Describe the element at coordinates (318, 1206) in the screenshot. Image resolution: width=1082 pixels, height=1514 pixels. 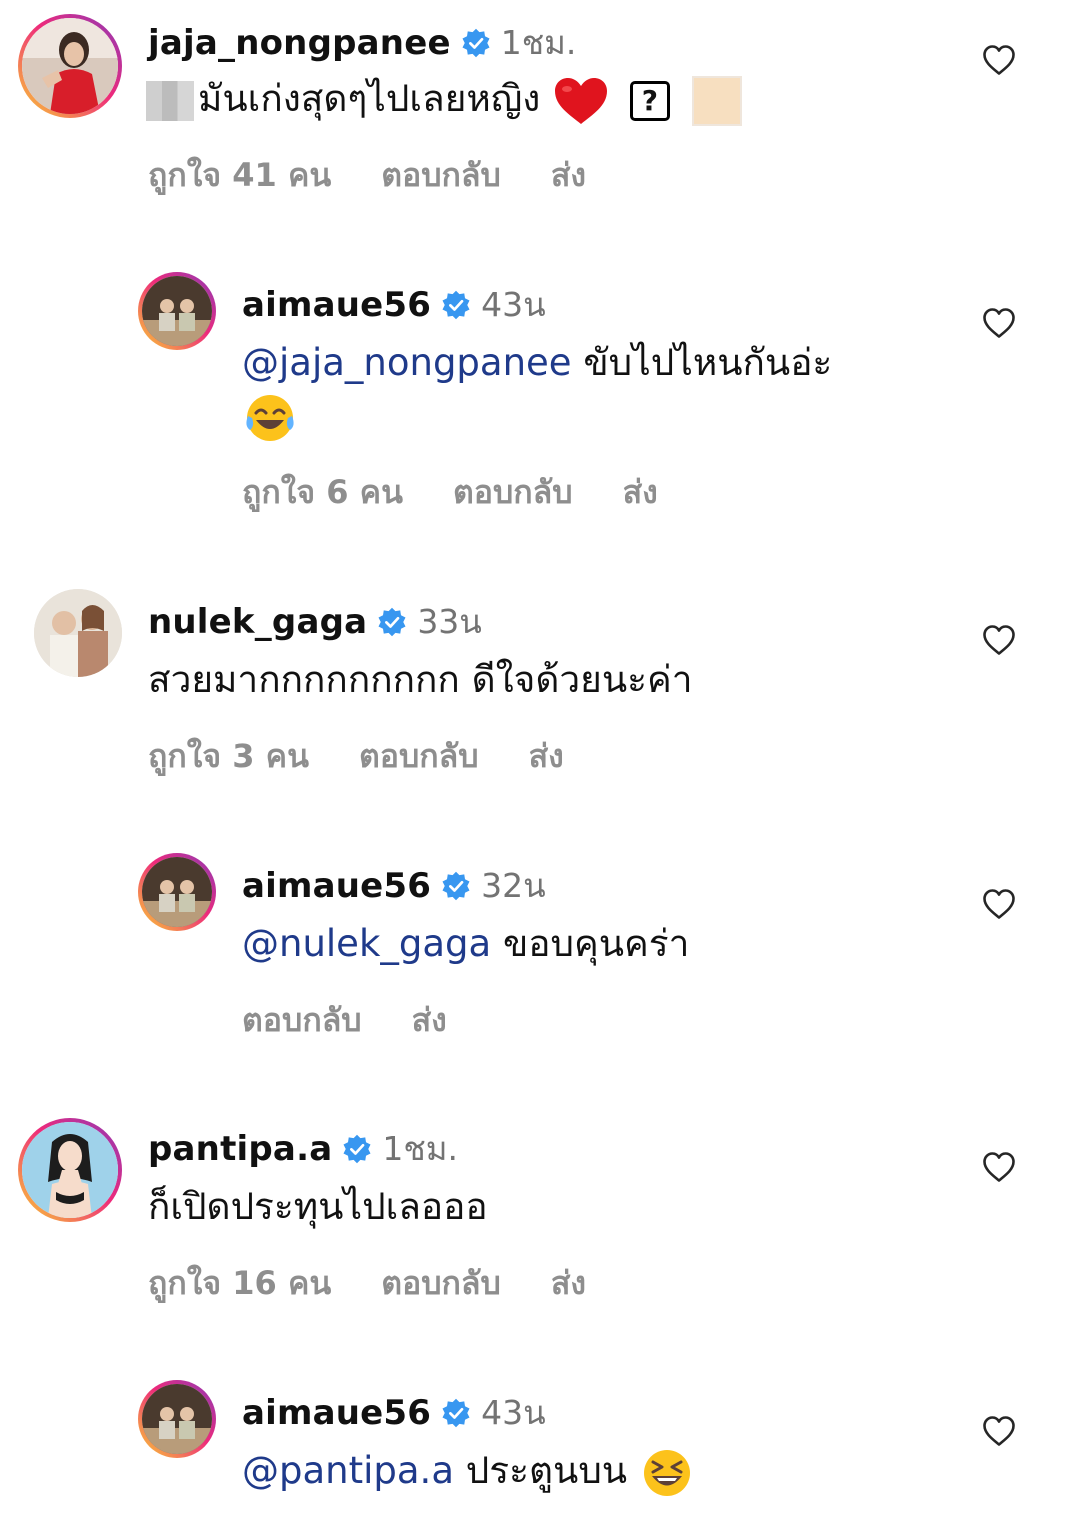
I see `comment-text: ก็เปิดประทุนไปเลอออ` at that location.